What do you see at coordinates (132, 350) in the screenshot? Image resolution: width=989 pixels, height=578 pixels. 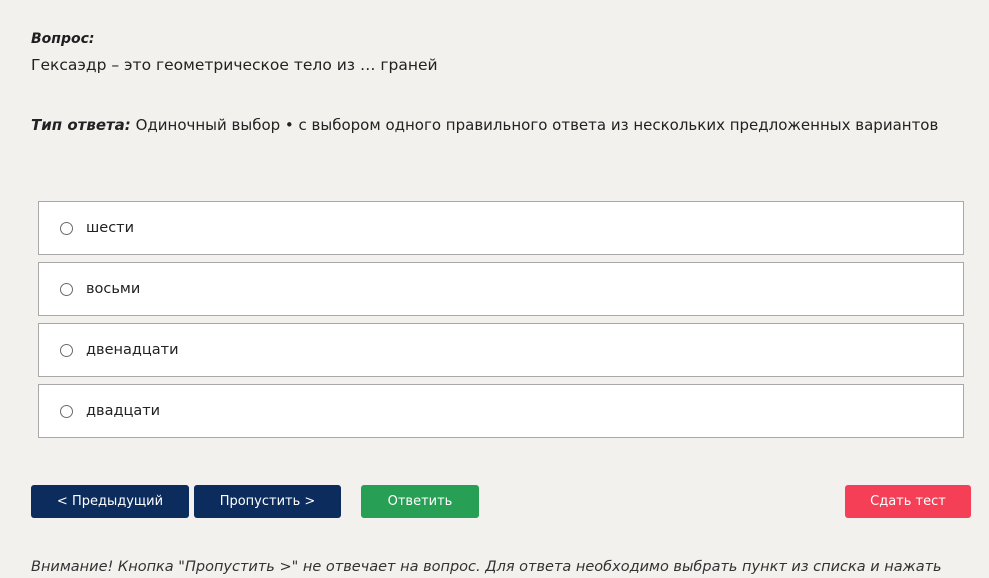 I see `option-label: двенадцати` at bounding box center [132, 350].